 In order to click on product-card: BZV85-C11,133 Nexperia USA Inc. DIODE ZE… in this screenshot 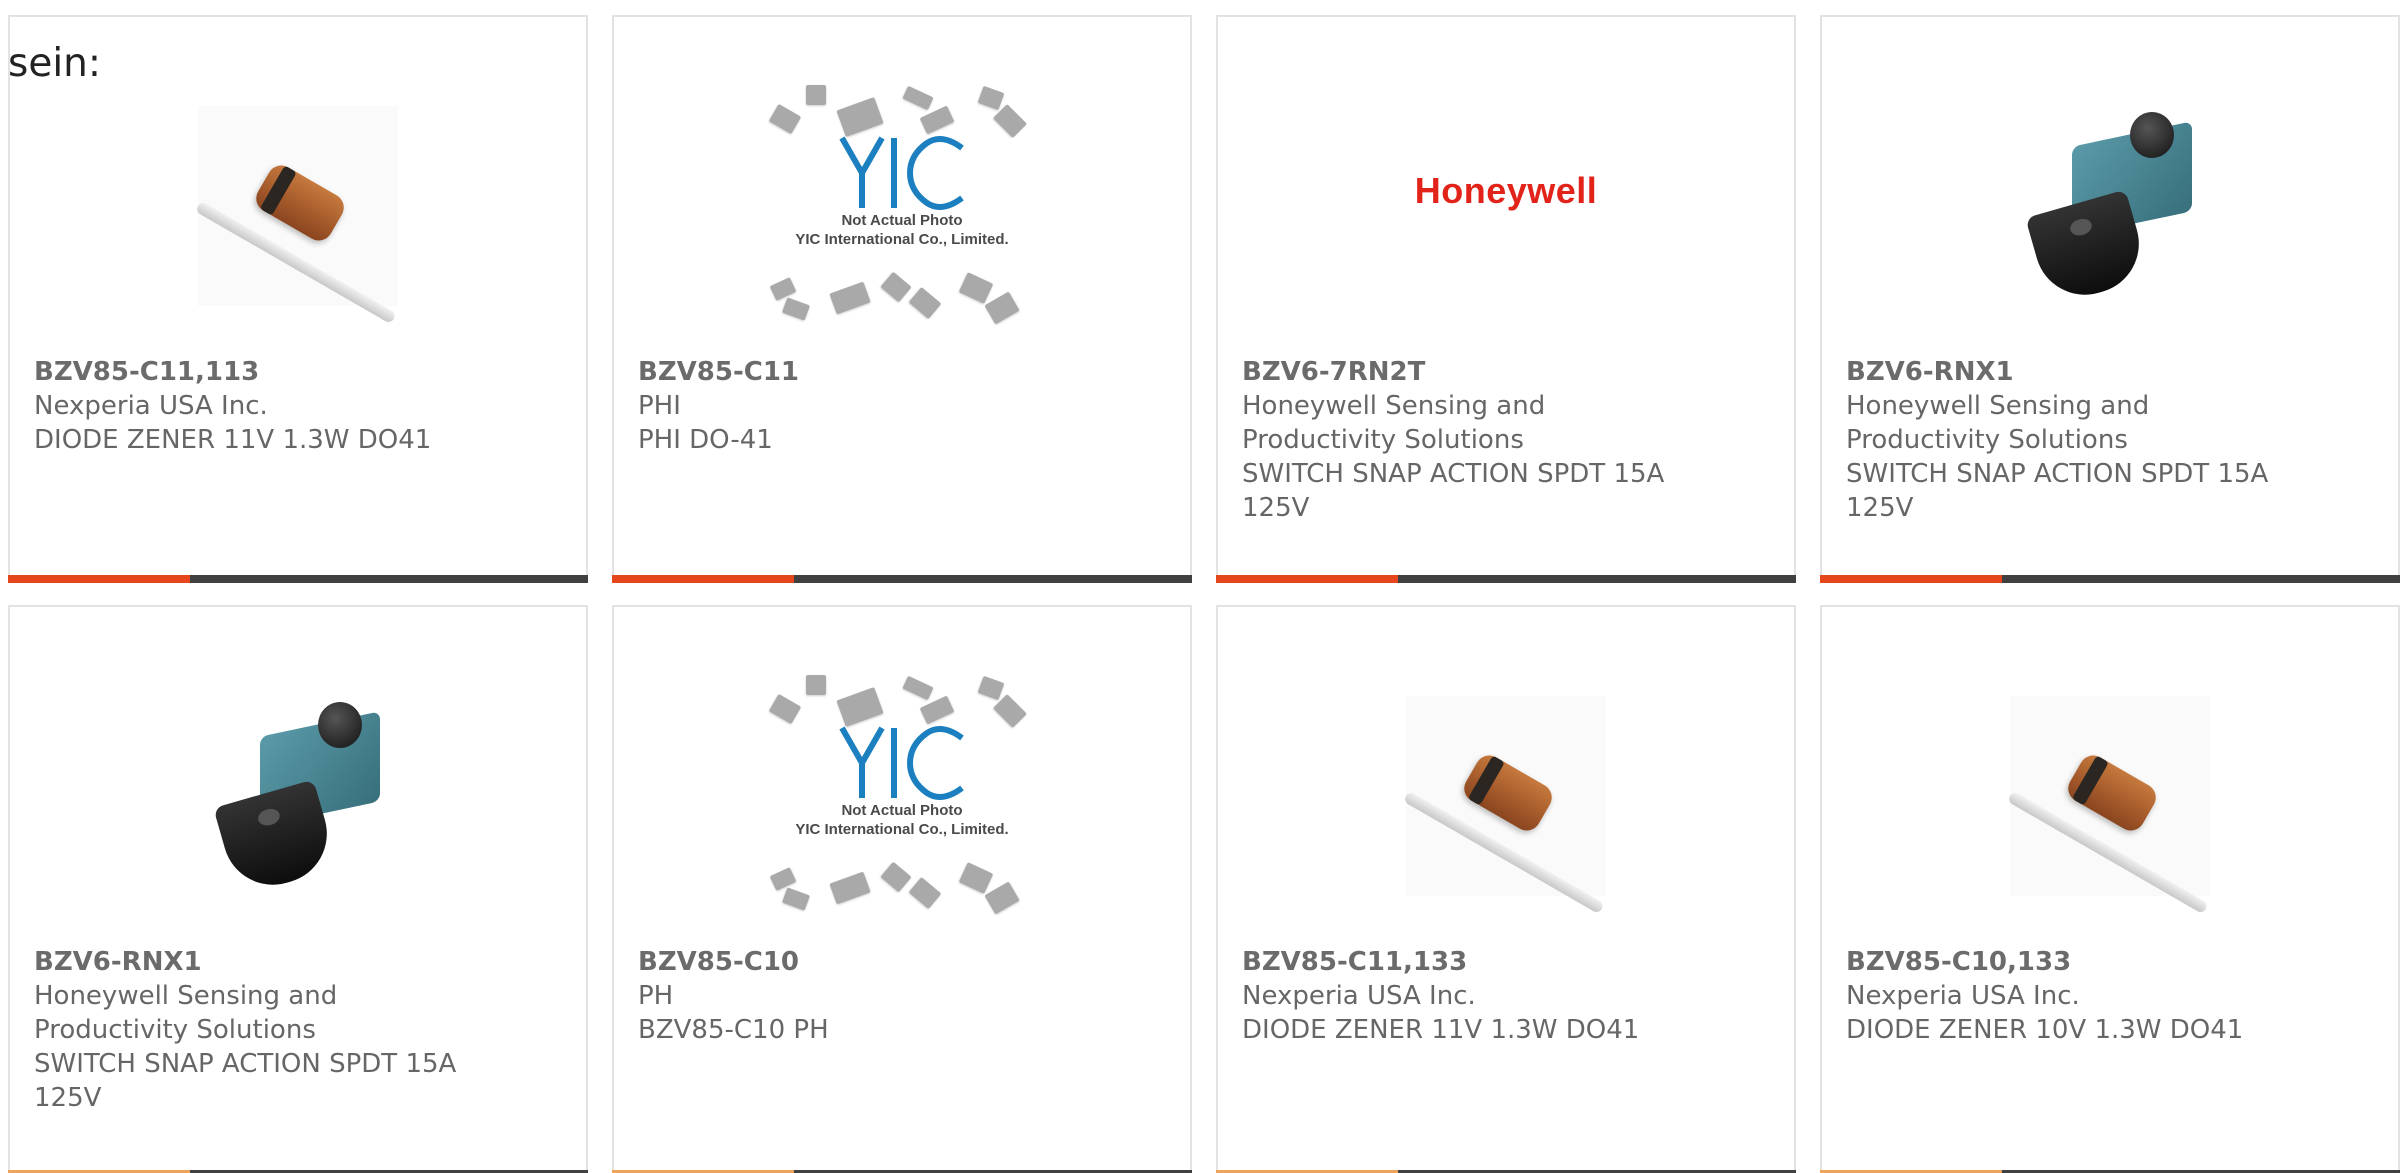, I will do `click(1506, 889)`.